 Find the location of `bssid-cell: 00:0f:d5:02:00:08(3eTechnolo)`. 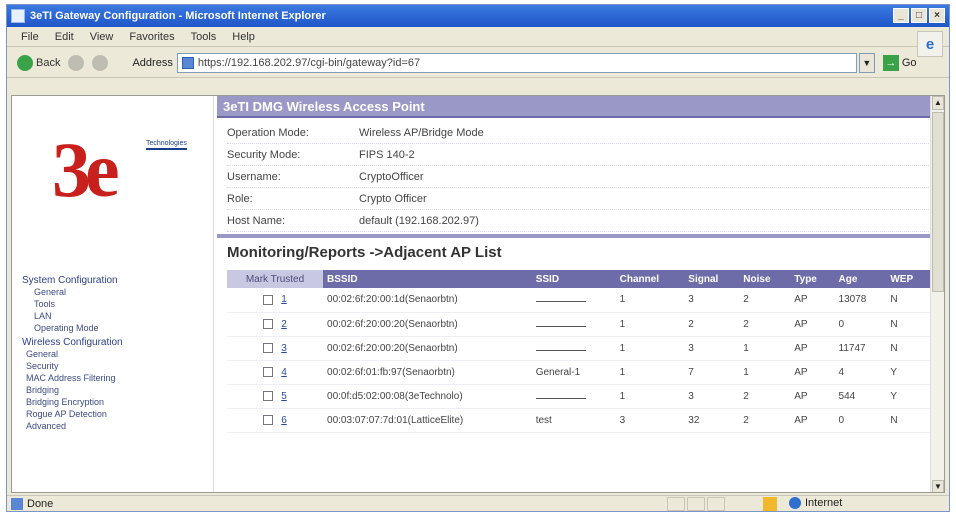

bssid-cell: 00:0f:d5:02:00:08(3eTechnolo) is located at coordinates (427, 396).